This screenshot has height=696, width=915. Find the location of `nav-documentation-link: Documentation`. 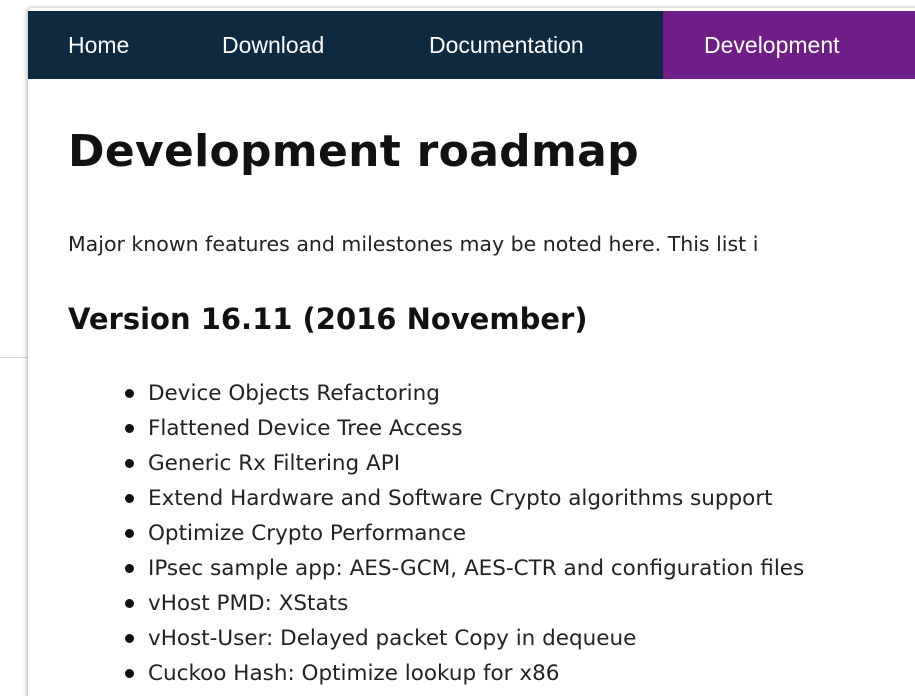

nav-documentation-link: Documentation is located at coordinates (526, 45).